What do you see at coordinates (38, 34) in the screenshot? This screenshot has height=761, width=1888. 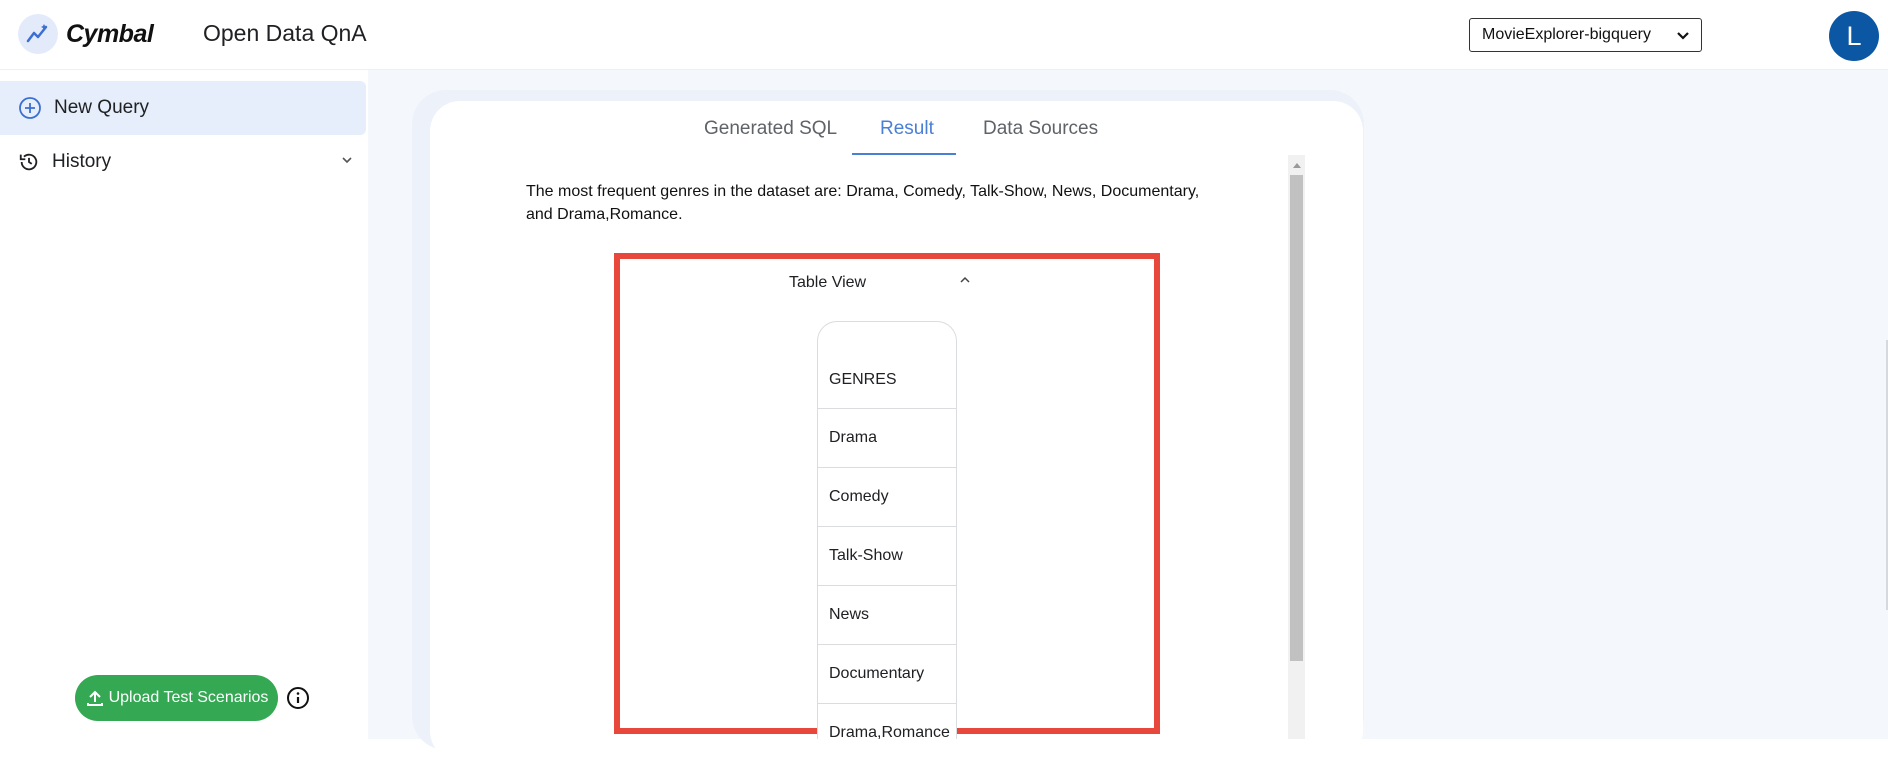 I see `cymbal-logo-icon` at bounding box center [38, 34].